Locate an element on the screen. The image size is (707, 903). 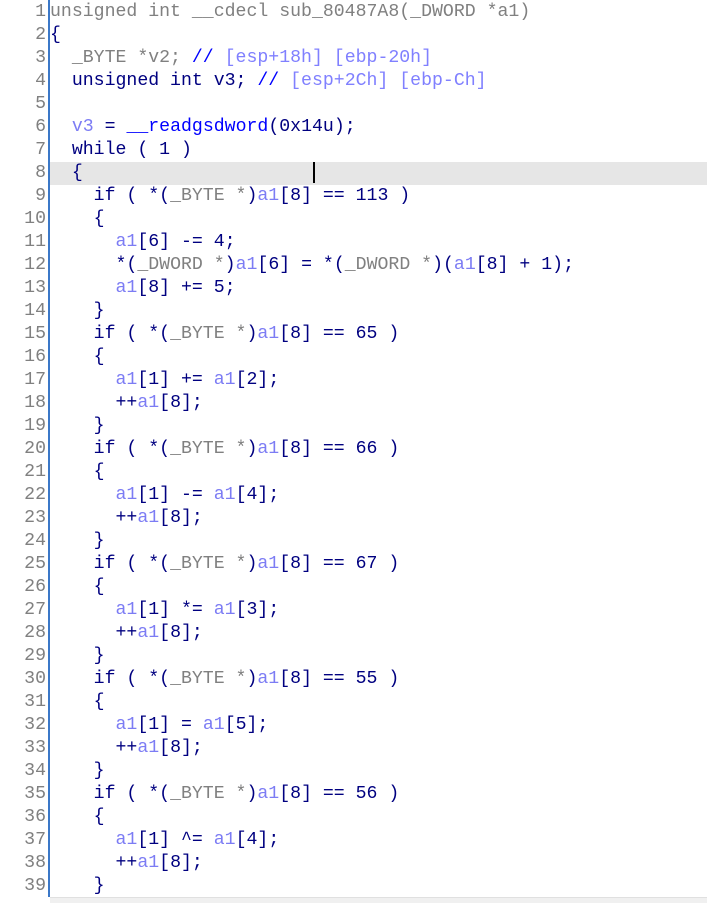
code-line: 35 if ( *(_BYTE *)a1[8] == 56 ) is located at coordinates (353, 794).